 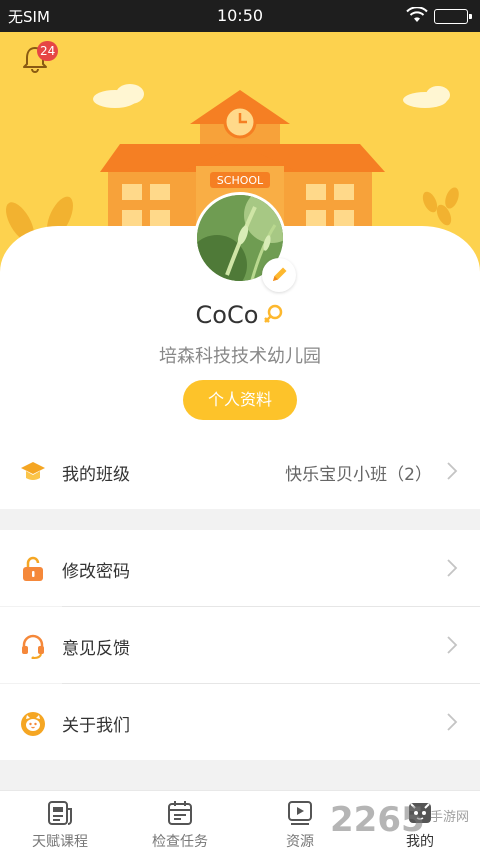 What do you see at coordinates (180, 813) in the screenshot?
I see `calendar-icon` at bounding box center [180, 813].